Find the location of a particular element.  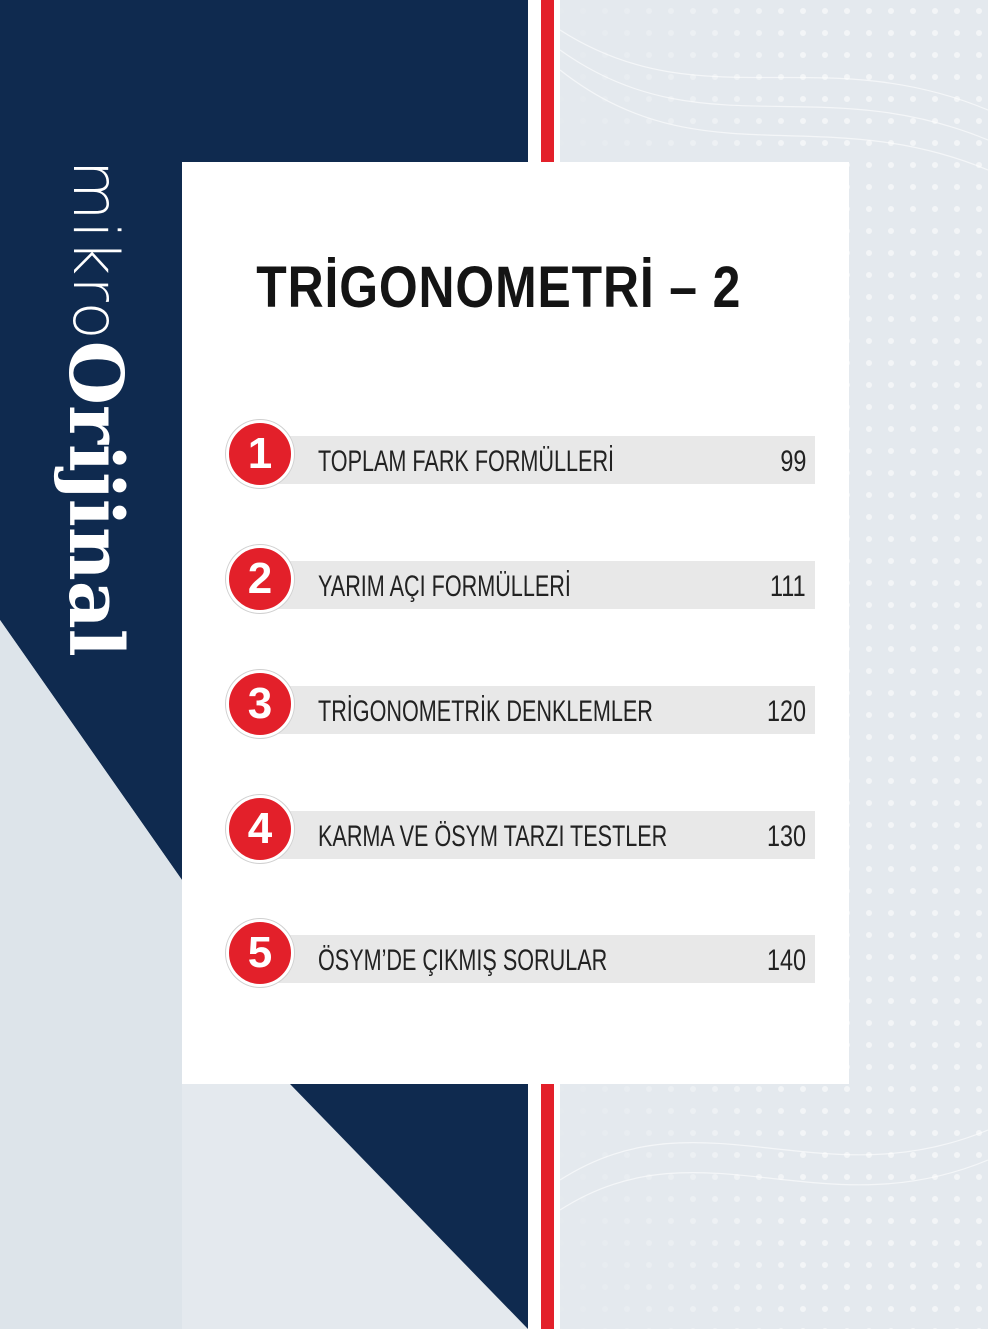

toc-page-number: 120 is located at coordinates (786, 711).